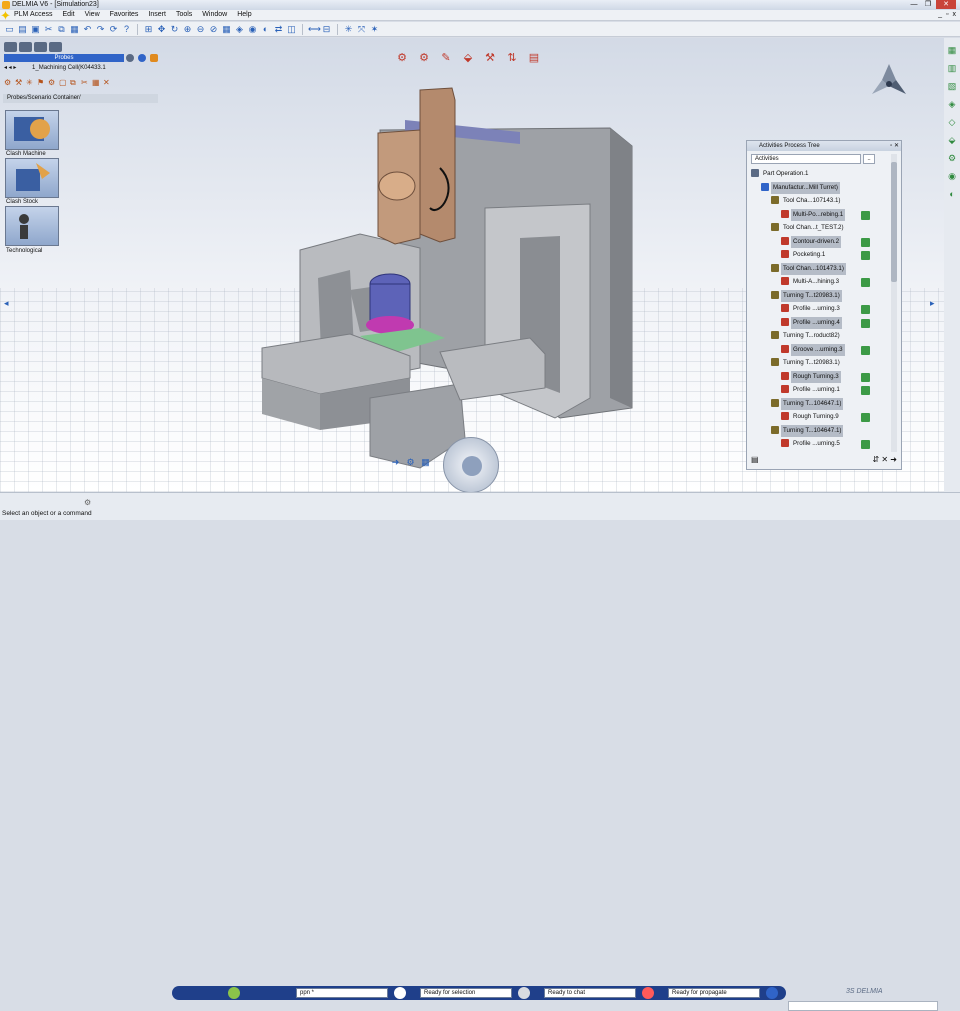 This screenshot has width=960, height=1011. I want to click on tree-row: Part Operation.1, so click(821, 174).